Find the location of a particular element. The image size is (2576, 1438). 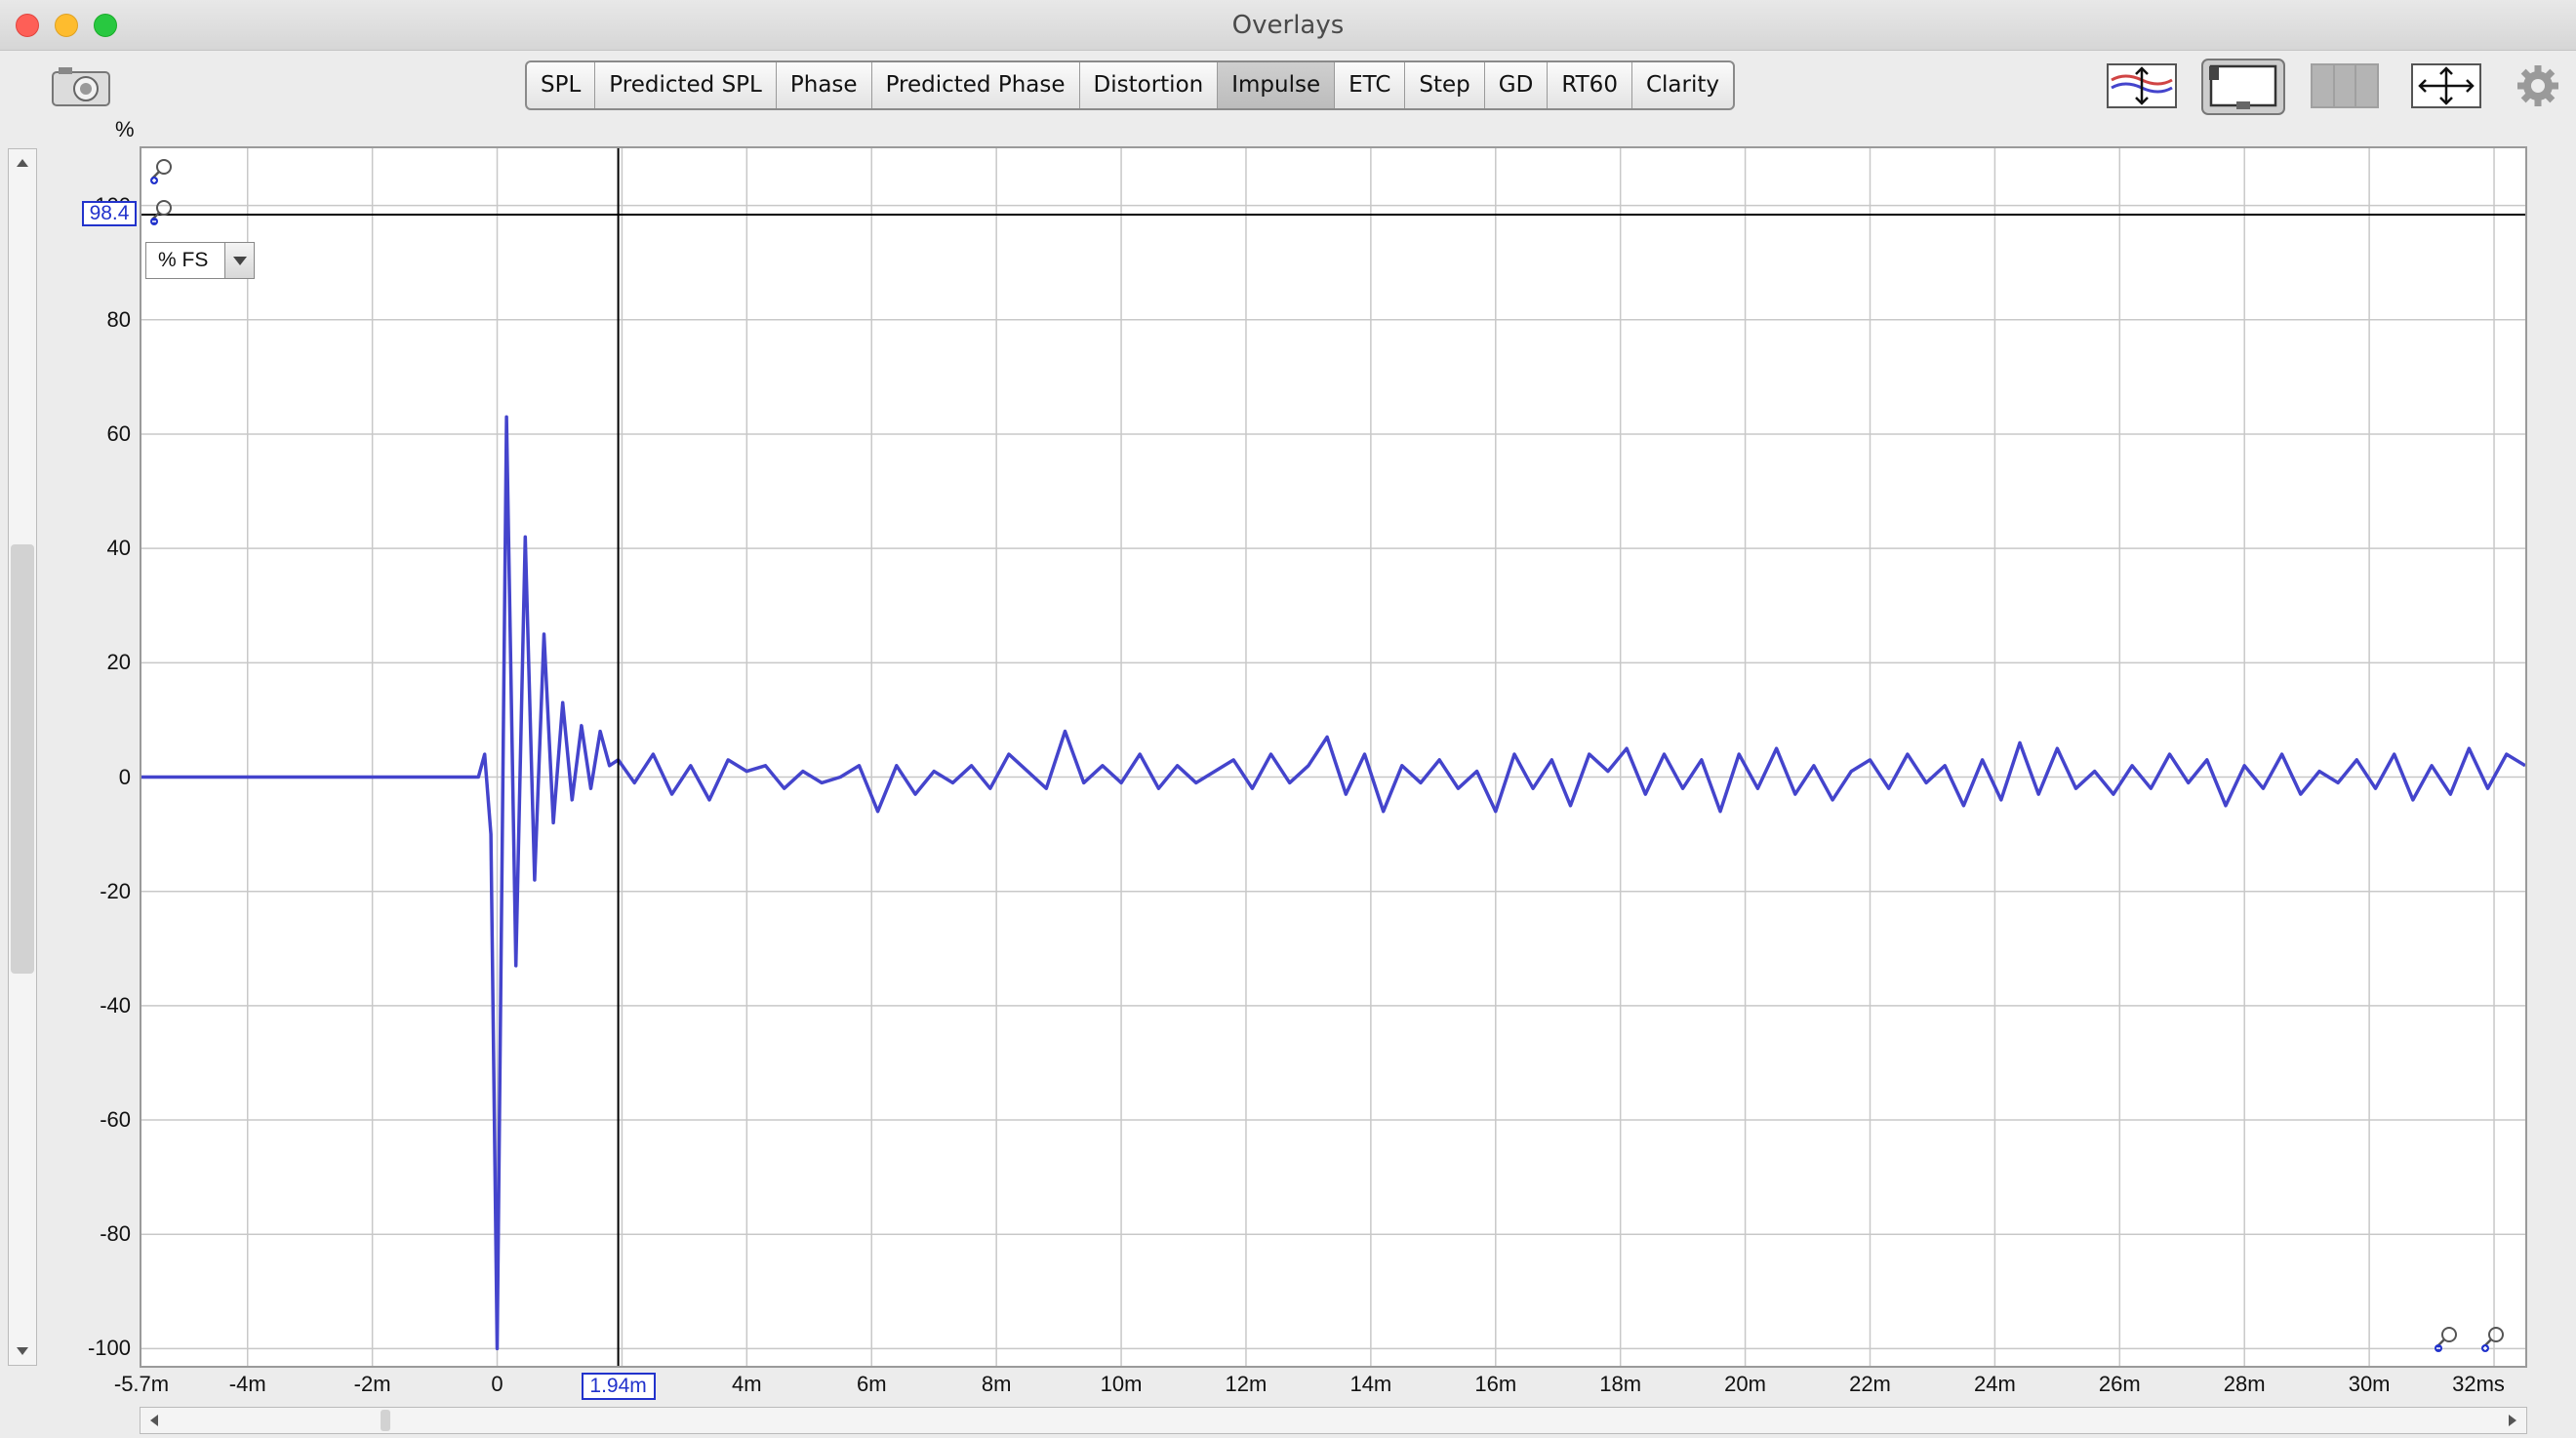

tab-predicted-phase: Predicted Phase is located at coordinates (976, 85).